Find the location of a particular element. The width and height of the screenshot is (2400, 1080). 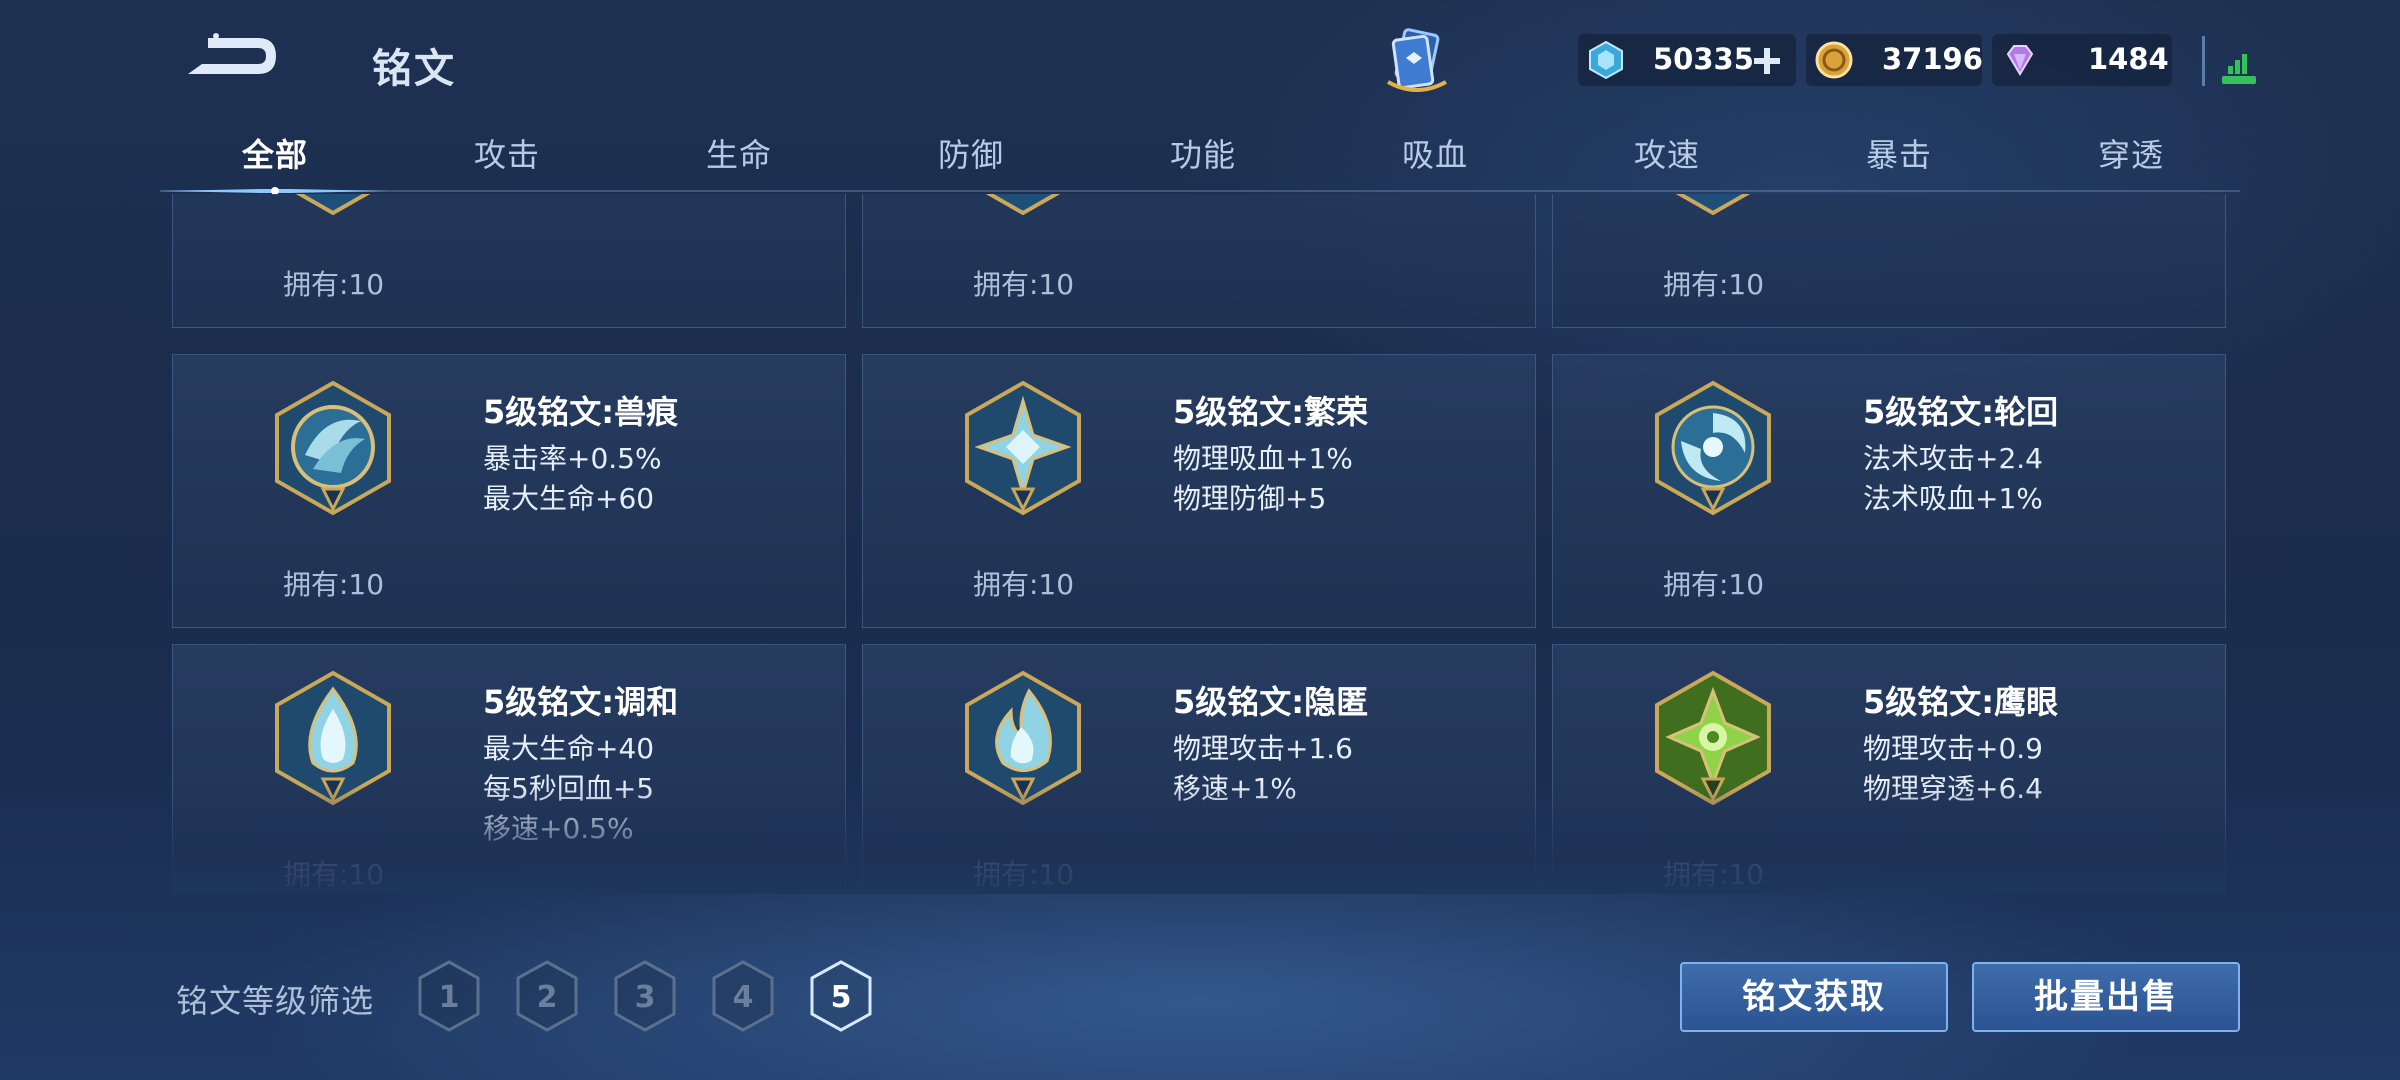

inscription-card-yinni: 5级铭文:隐匿 物理攻击+1.6 移速+1% 拥有:10 is located at coordinates (1199, 769).